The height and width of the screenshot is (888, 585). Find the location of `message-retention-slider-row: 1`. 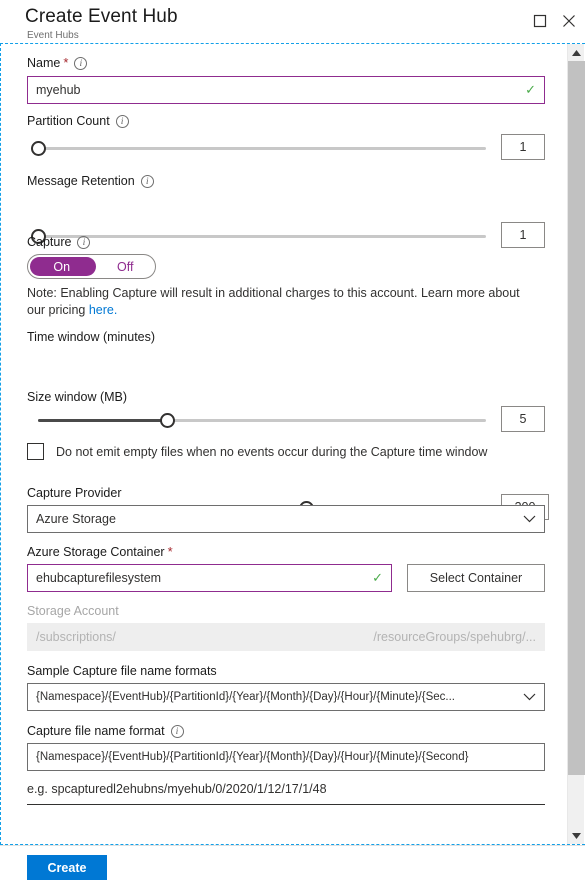

message-retention-slider-row: 1 is located at coordinates (286, 236).